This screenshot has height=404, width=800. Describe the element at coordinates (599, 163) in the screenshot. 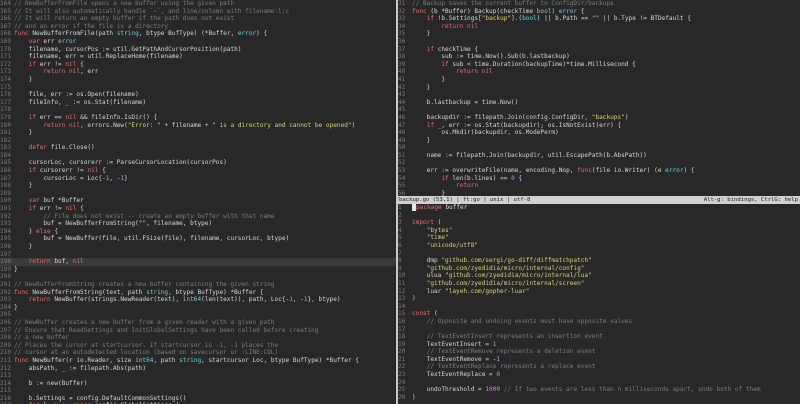

I see `code-line: 52` at that location.